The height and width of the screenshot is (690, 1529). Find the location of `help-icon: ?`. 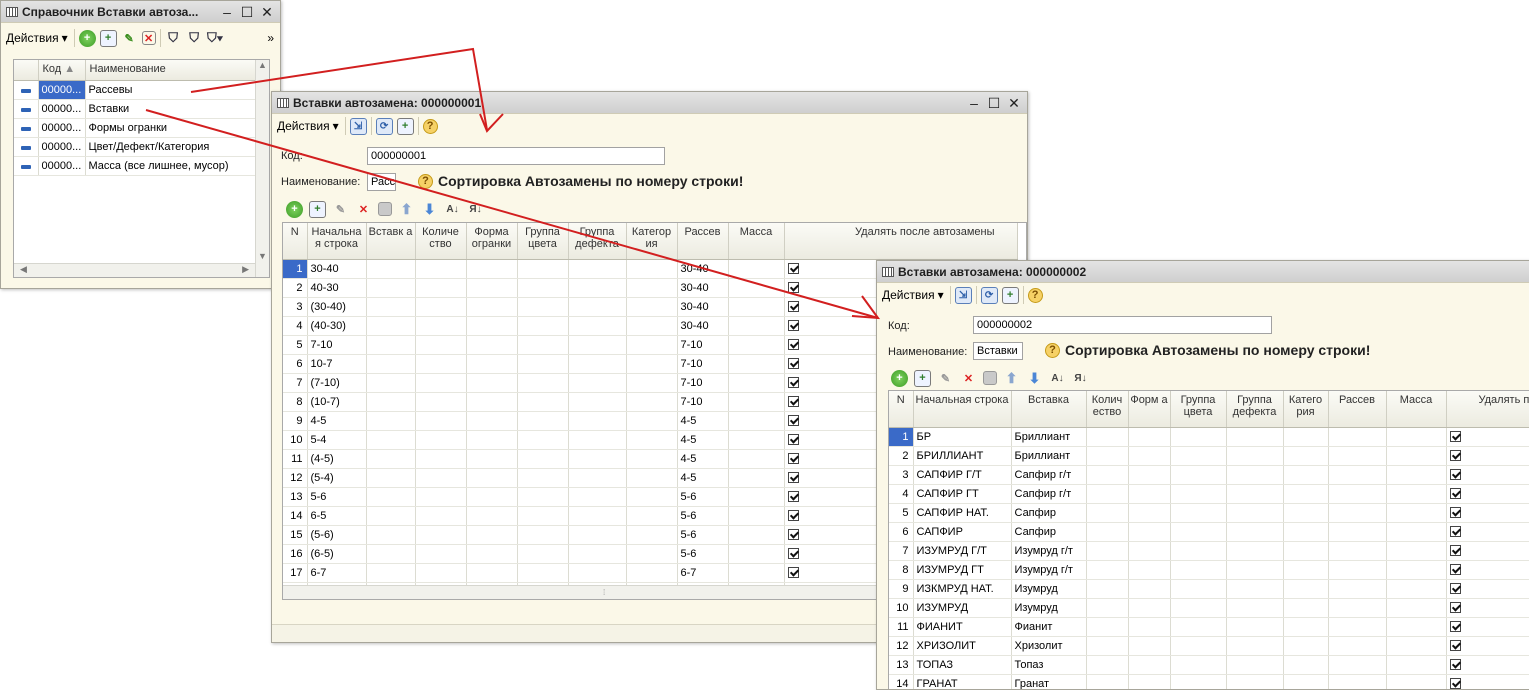

help-icon: ? is located at coordinates (1035, 295).